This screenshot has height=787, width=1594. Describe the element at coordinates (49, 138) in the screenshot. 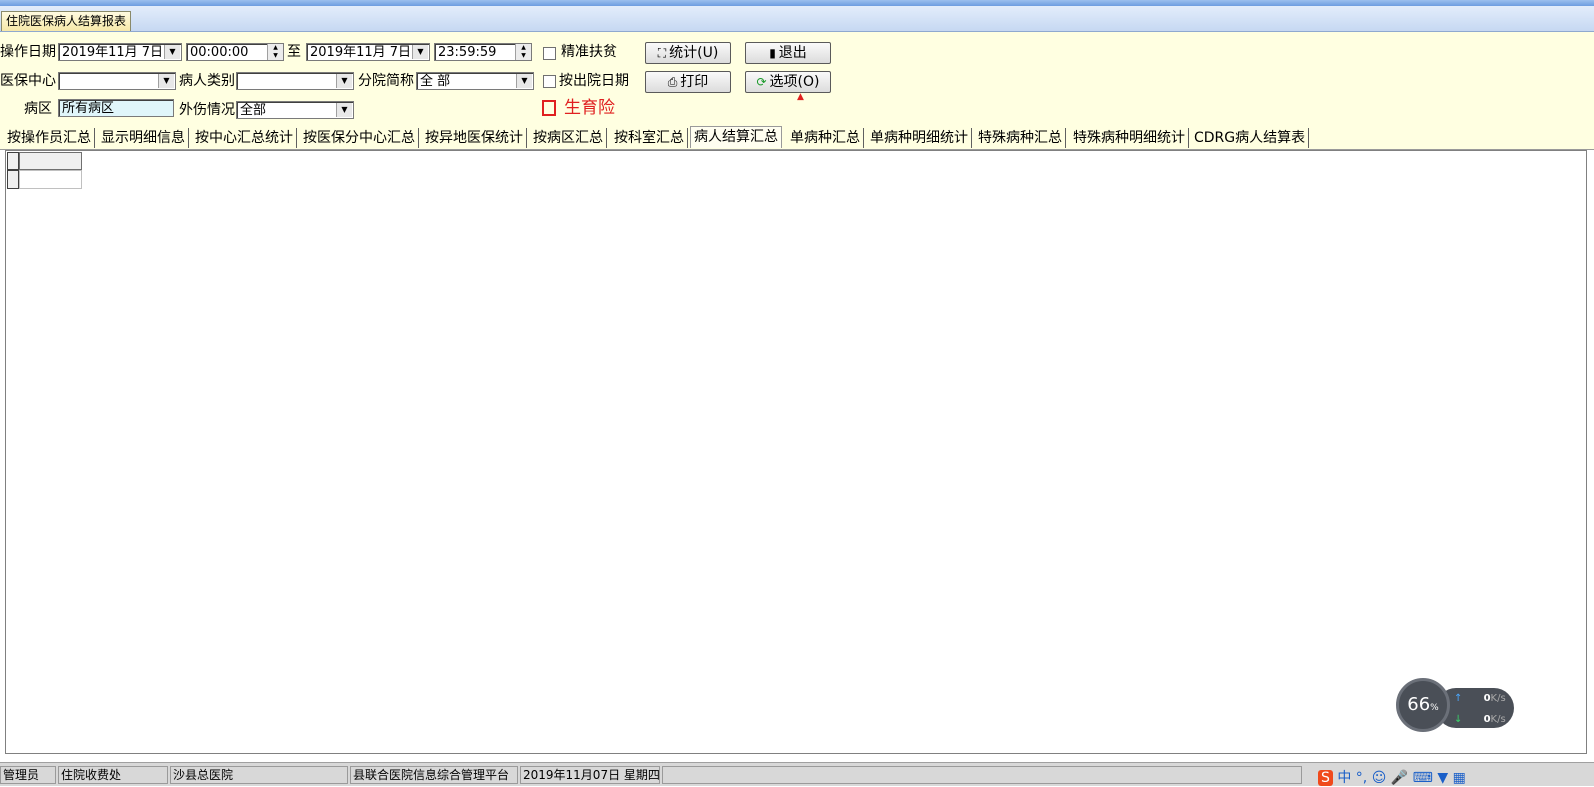

I see `tab-operator-summary: 按操作员汇总` at that location.